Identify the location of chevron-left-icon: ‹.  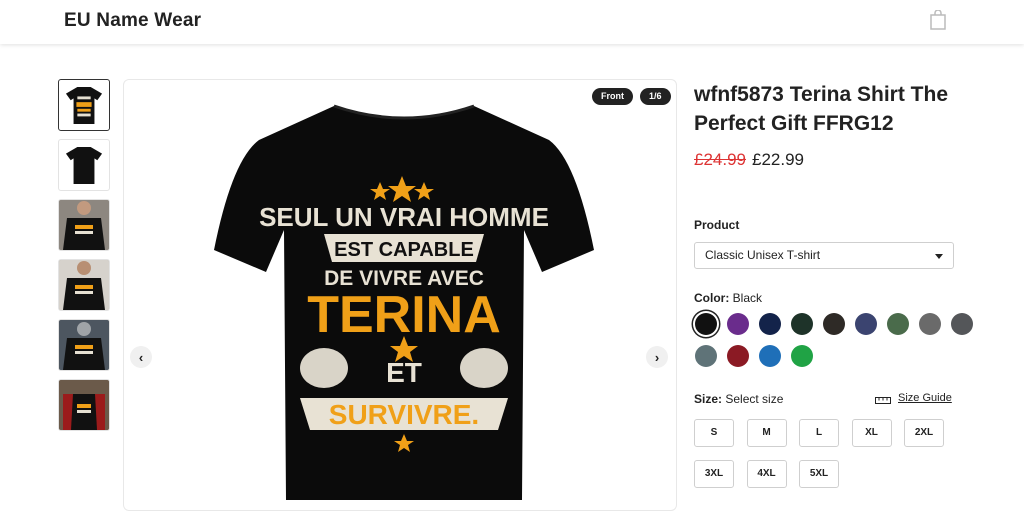
(141, 357).